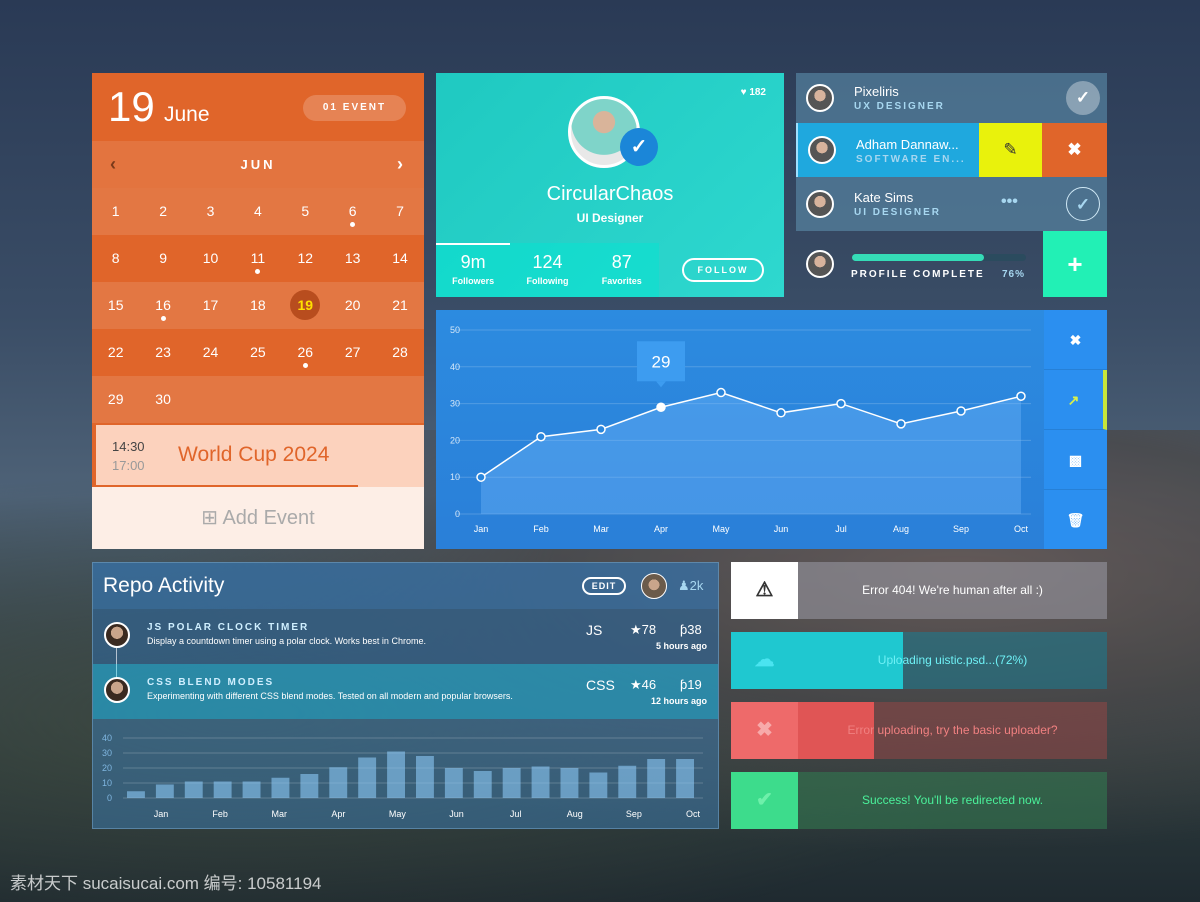  Describe the element at coordinates (399, 352) in the screenshot. I see `calendar-day: 28` at that location.